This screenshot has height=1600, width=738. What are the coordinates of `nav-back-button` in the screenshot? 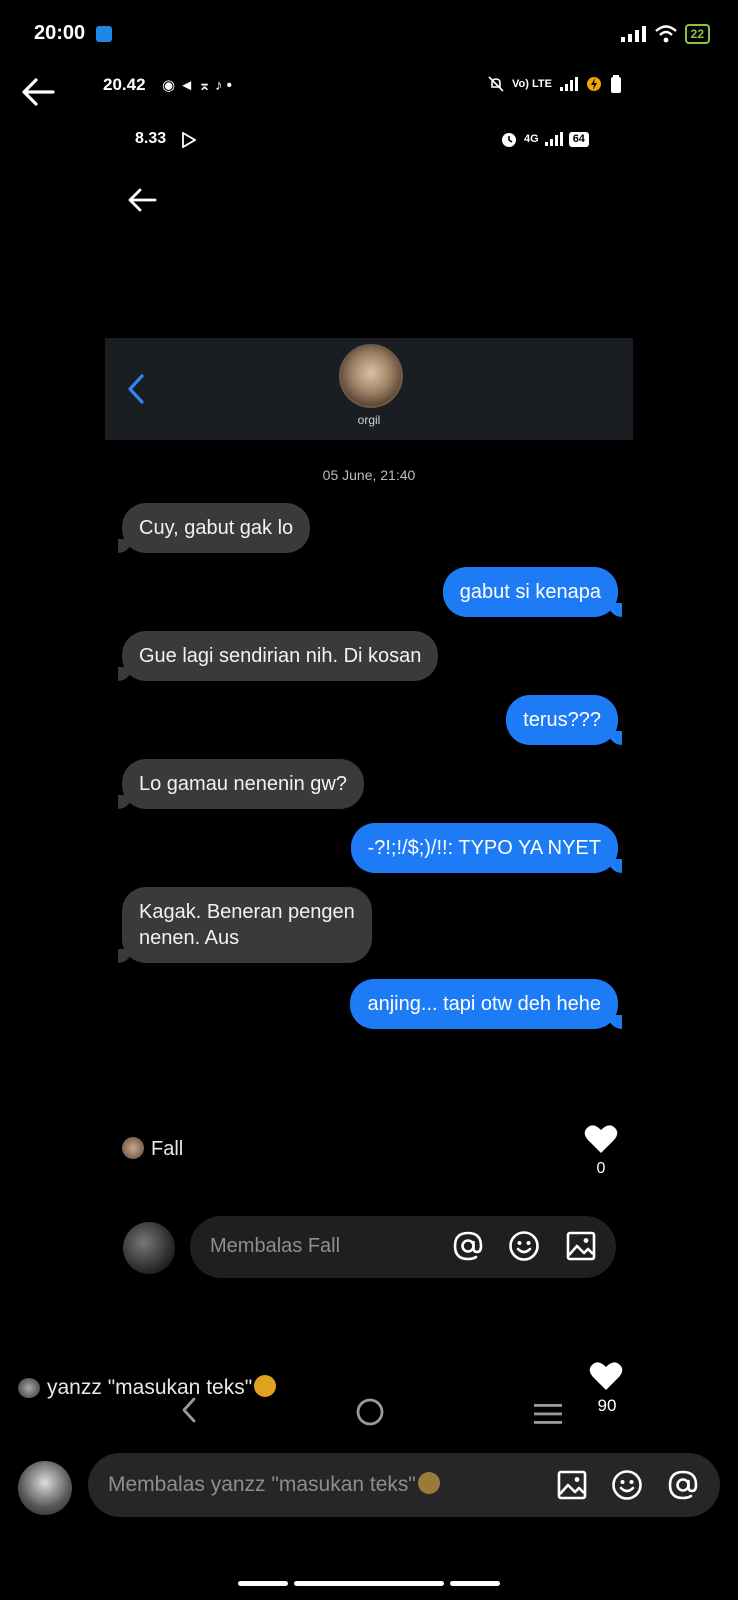 It's located at (189, 1410).